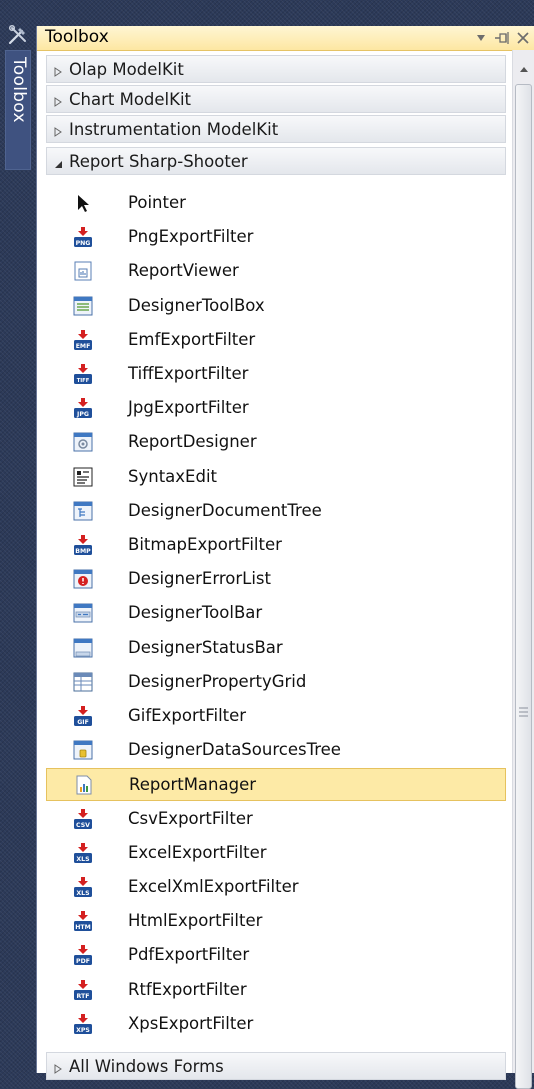 This screenshot has height=1089, width=534. I want to click on toolbox-item-label: TiffExportFilter, so click(188, 373).